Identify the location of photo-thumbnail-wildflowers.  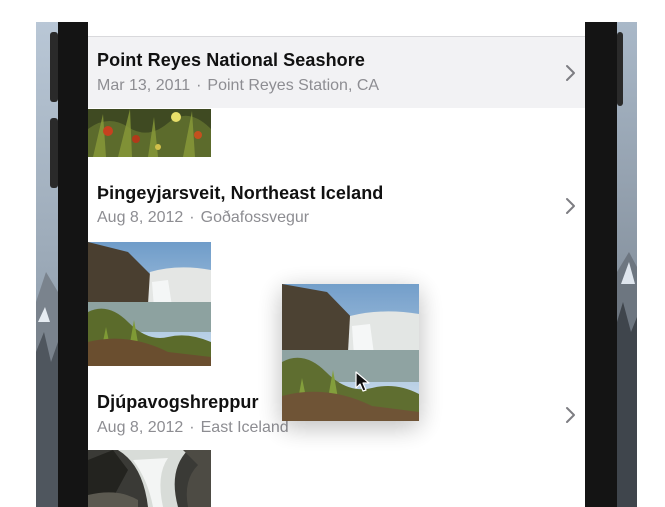
(149, 133).